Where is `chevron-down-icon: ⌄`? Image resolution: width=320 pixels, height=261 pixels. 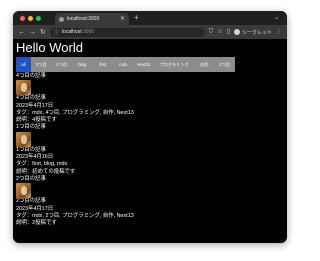
chevron-down-icon: ⌄ is located at coordinates (276, 18).